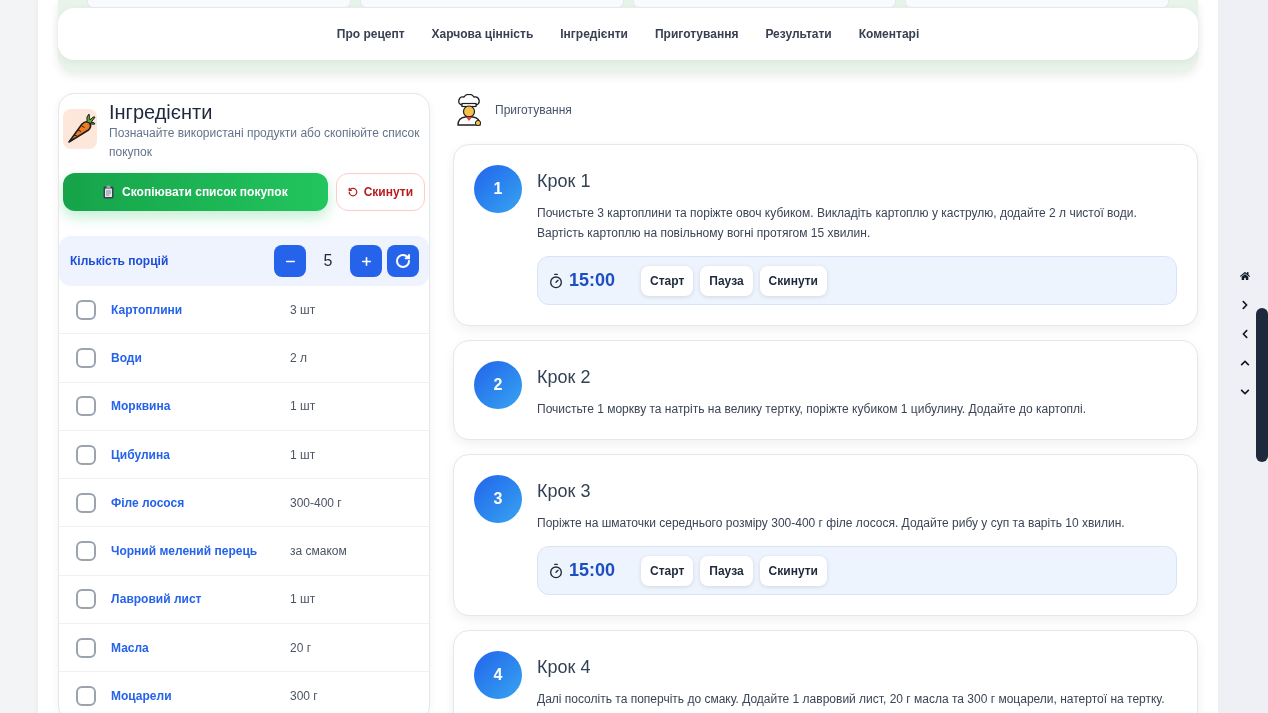  What do you see at coordinates (380, 192) in the screenshot?
I see `reset-button: Скинути` at bounding box center [380, 192].